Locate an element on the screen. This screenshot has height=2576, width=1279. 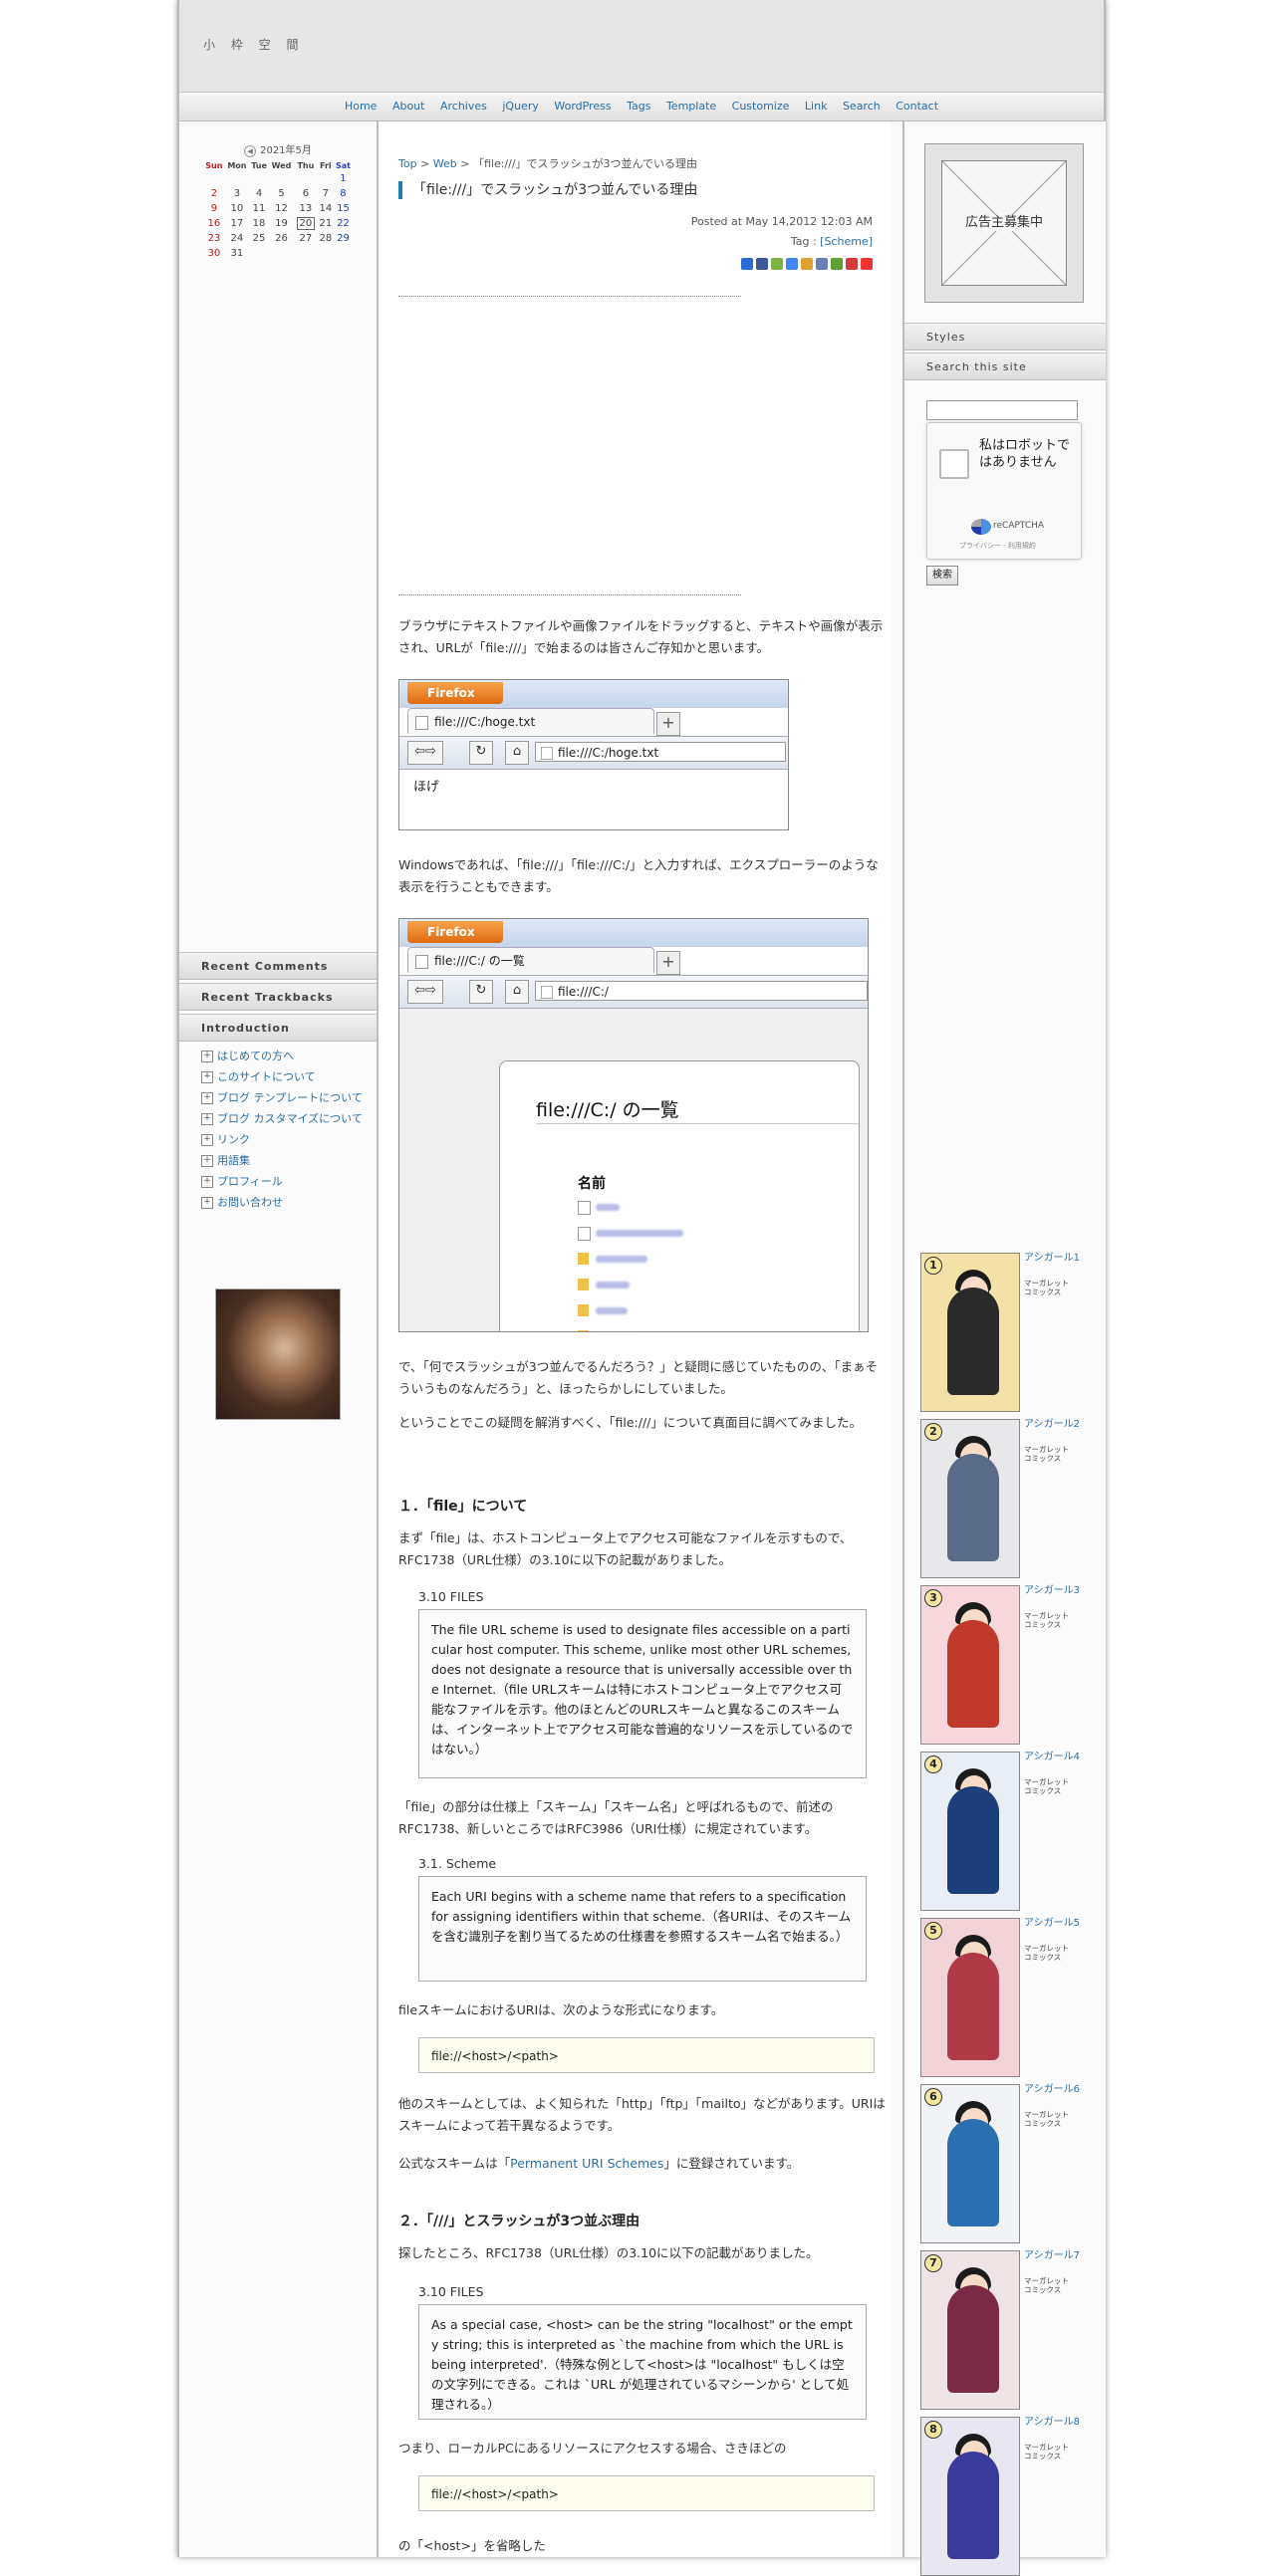
book-title: アシガール4 is located at coordinates (1059, 1757).